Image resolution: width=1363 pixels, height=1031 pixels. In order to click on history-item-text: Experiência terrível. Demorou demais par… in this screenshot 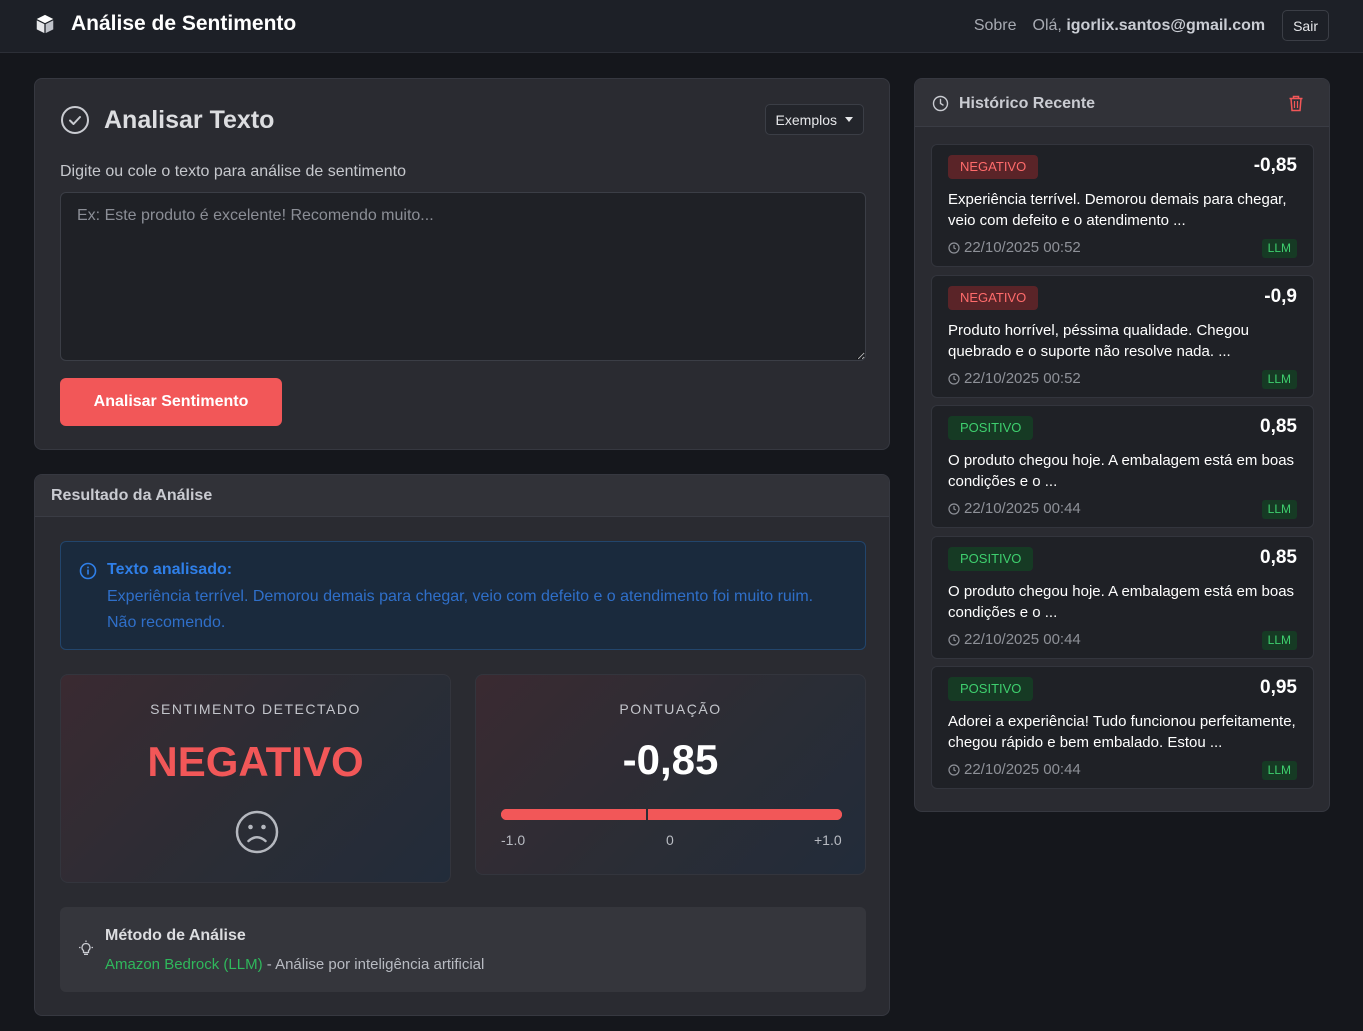, I will do `click(1117, 210)`.